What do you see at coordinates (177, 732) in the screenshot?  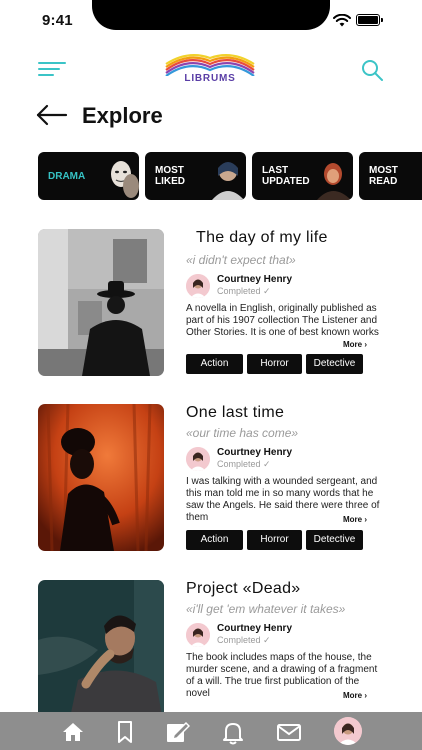 I see `edit-icon` at bounding box center [177, 732].